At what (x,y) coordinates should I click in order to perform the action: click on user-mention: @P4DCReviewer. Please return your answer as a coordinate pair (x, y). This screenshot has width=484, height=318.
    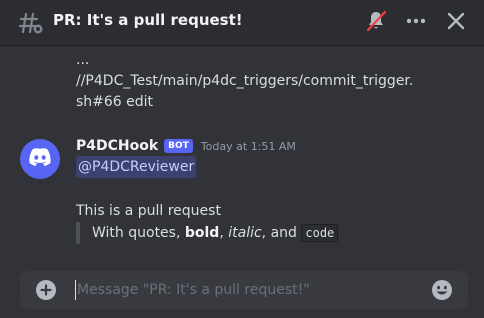
    Looking at the image, I should click on (136, 167).